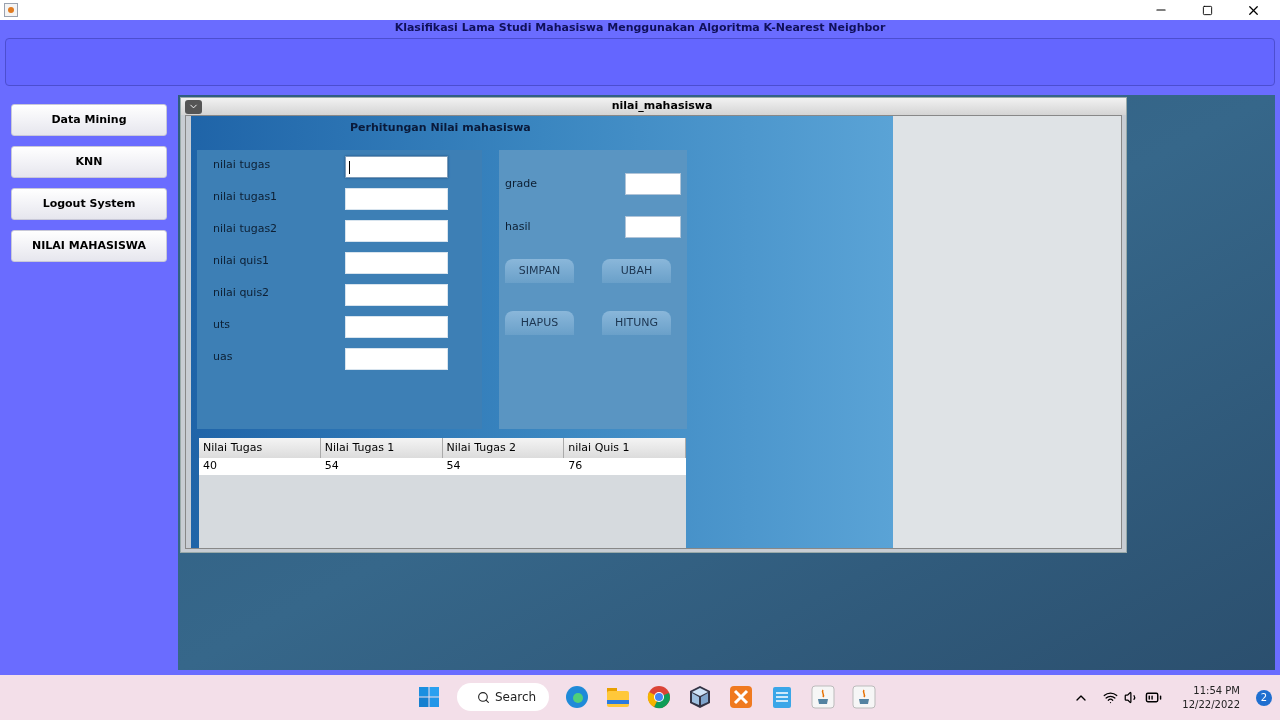 The height and width of the screenshot is (720, 1280). I want to click on field-label: nilai quis1, so click(242, 261).